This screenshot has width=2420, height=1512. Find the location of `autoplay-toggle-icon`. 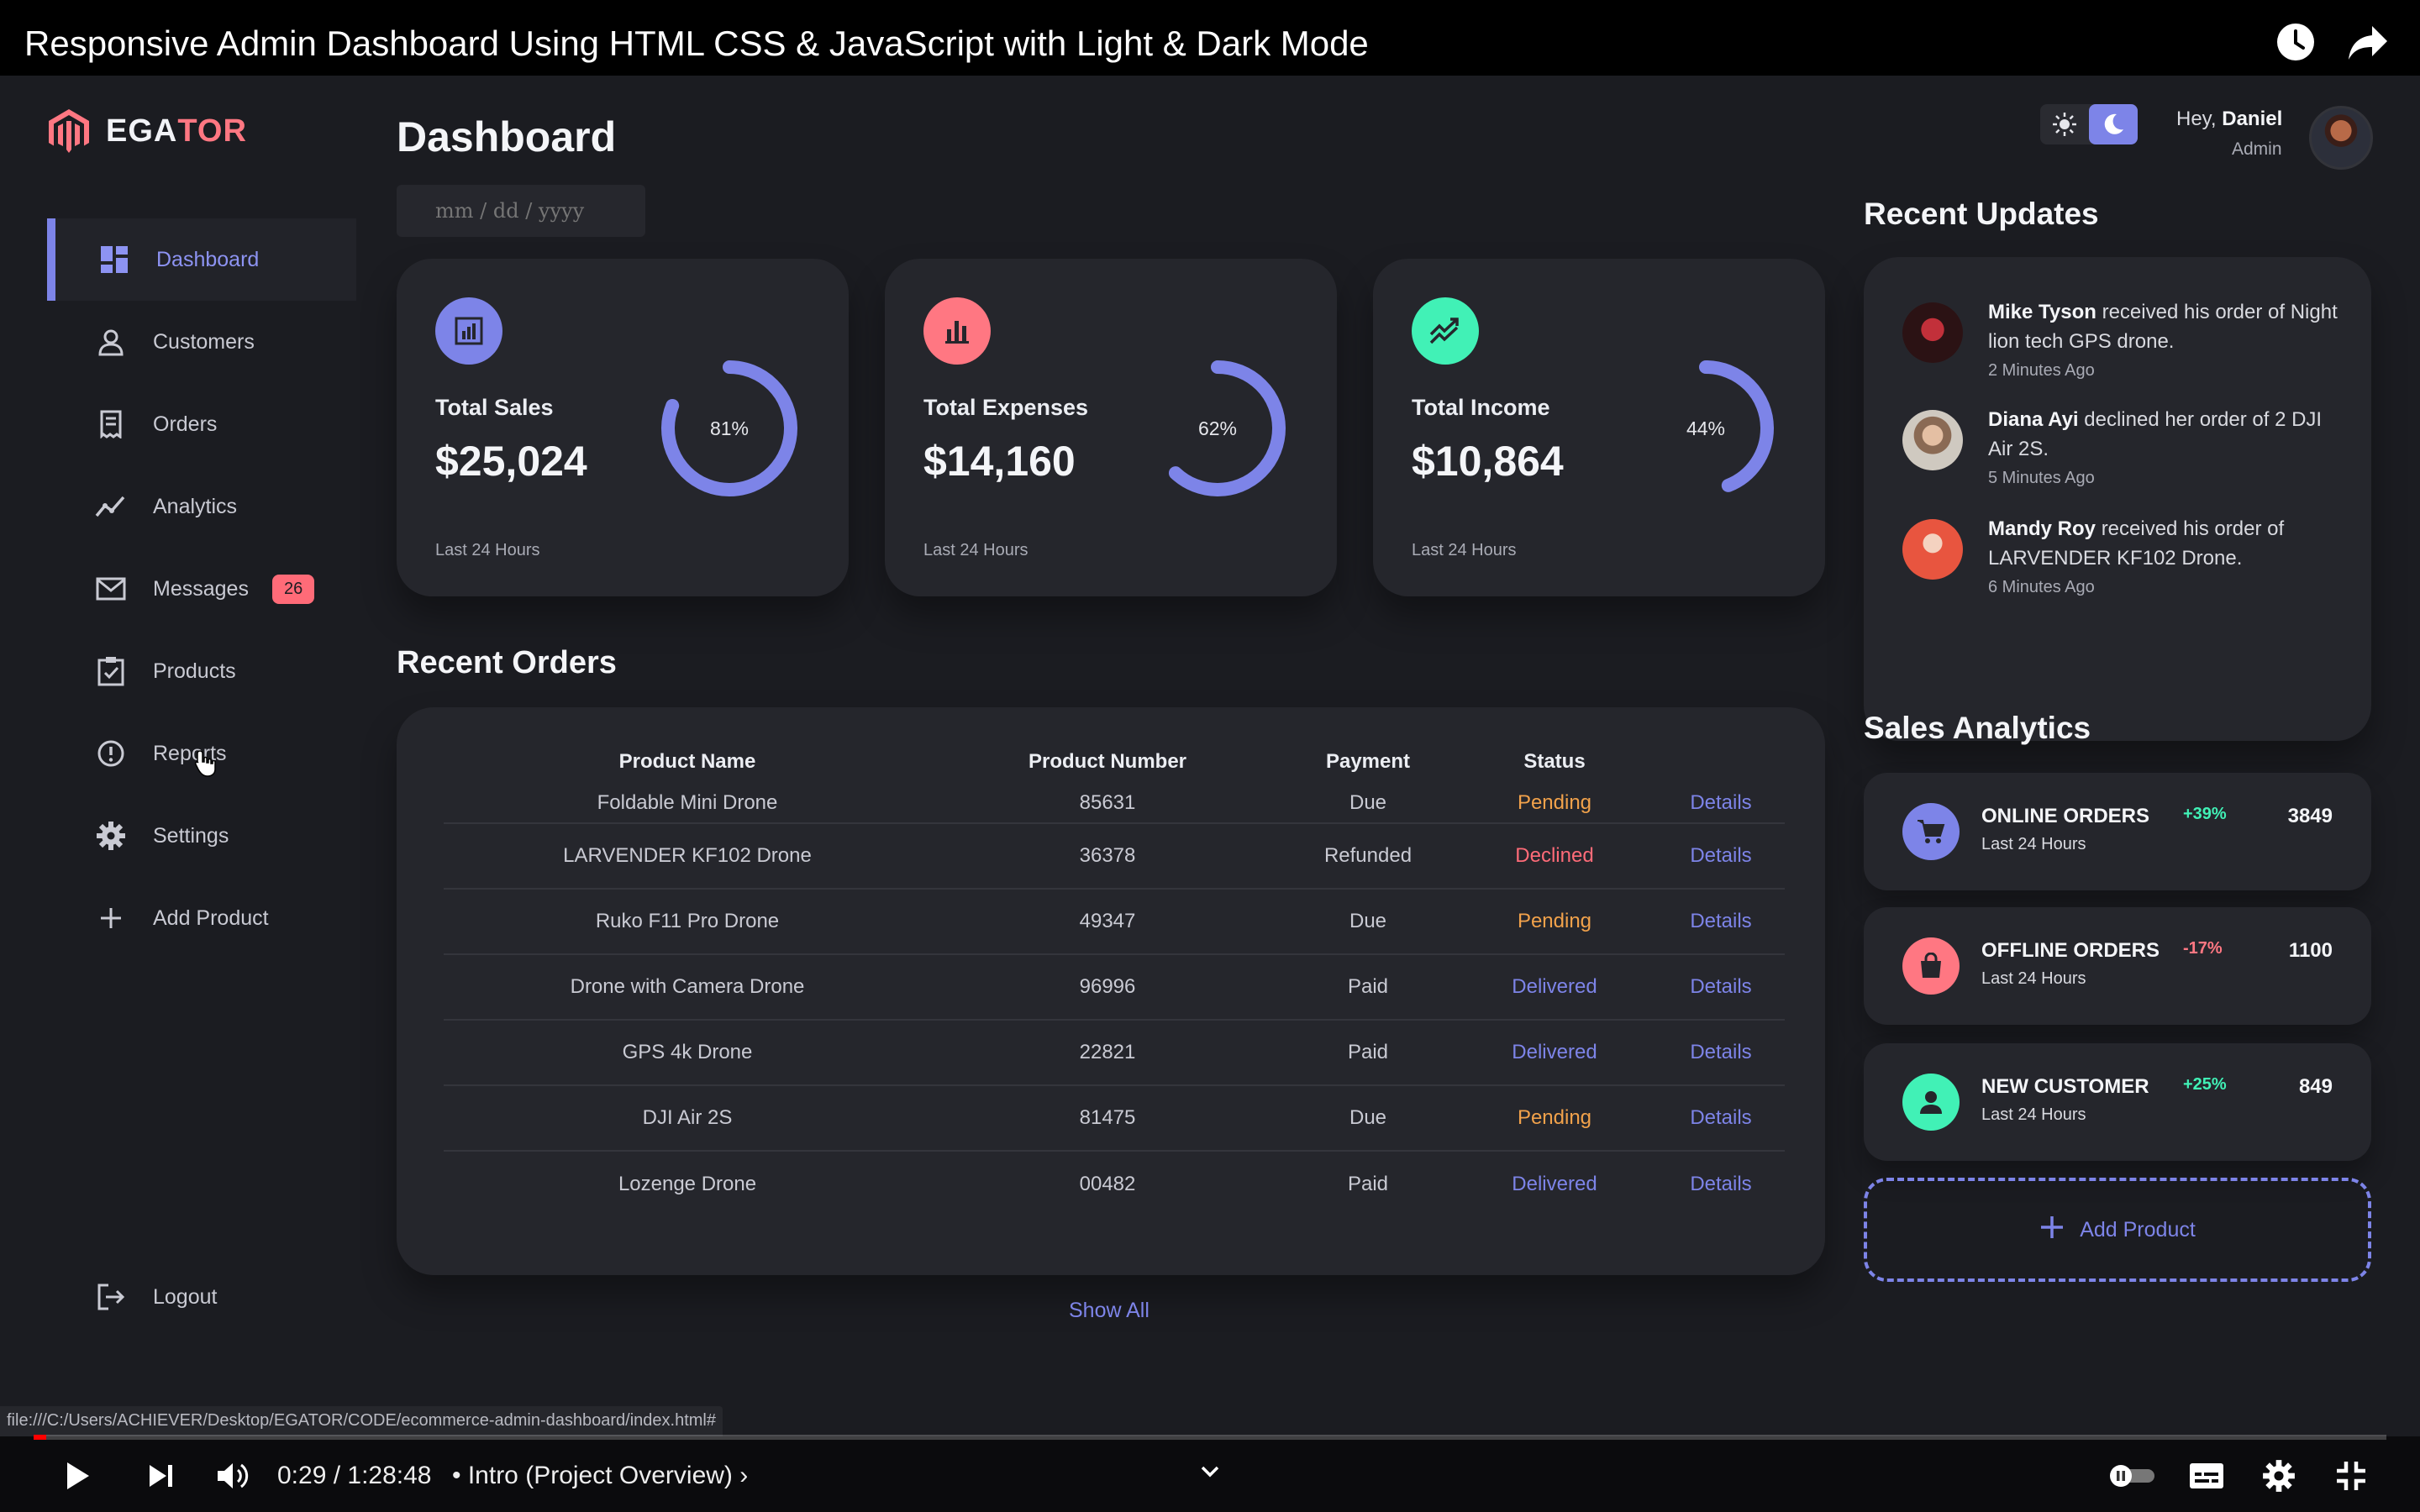

autoplay-toggle-icon is located at coordinates (2133, 1476).